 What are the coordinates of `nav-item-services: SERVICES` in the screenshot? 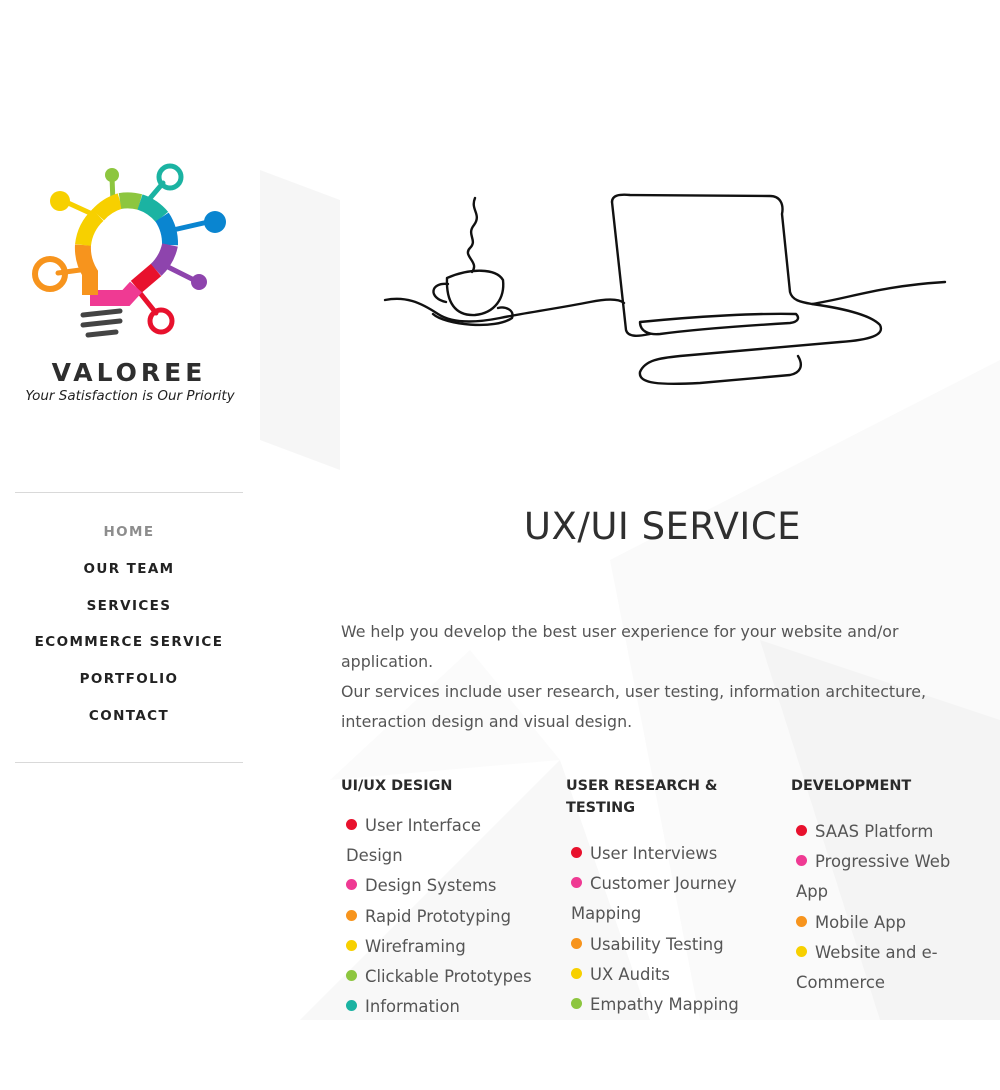 It's located at (129, 606).